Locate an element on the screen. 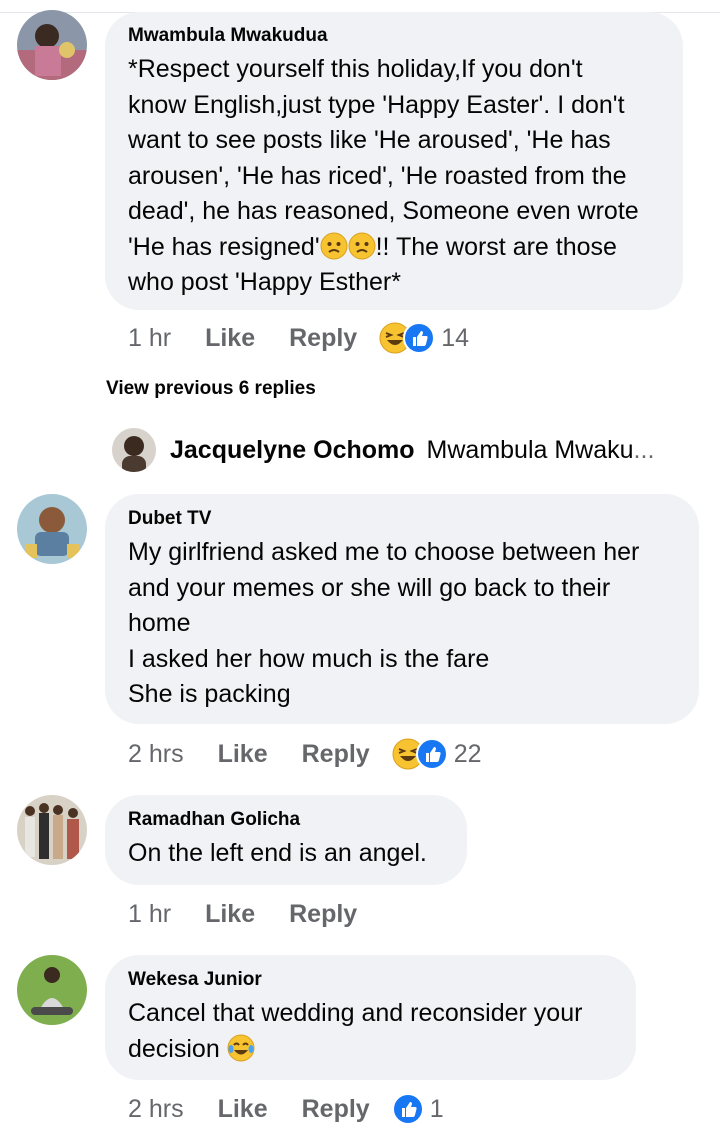 Image resolution: width=720 pixels, height=1129 pixels. comment-meta: 2 hrs Like Reply 1 is located at coordinates (286, 1109).